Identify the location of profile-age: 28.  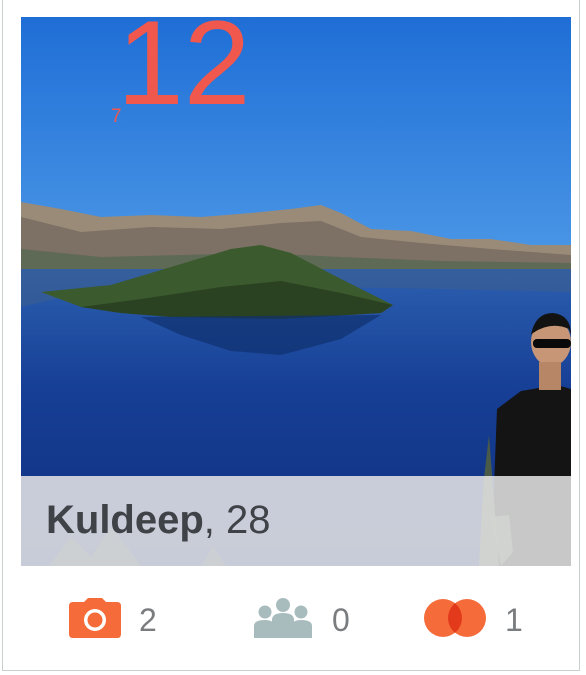
(248, 520).